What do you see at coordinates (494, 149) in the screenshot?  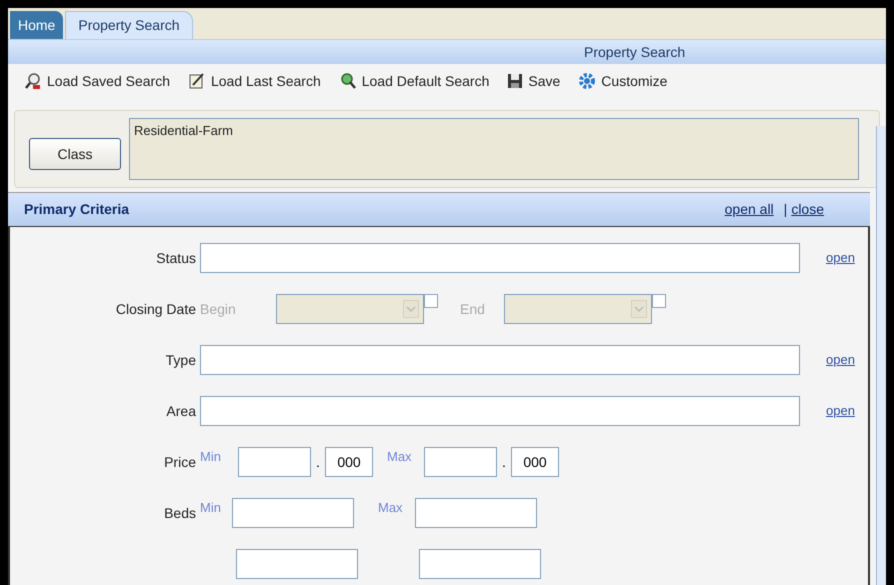 I see `class-value-field: Residential-Farm` at bounding box center [494, 149].